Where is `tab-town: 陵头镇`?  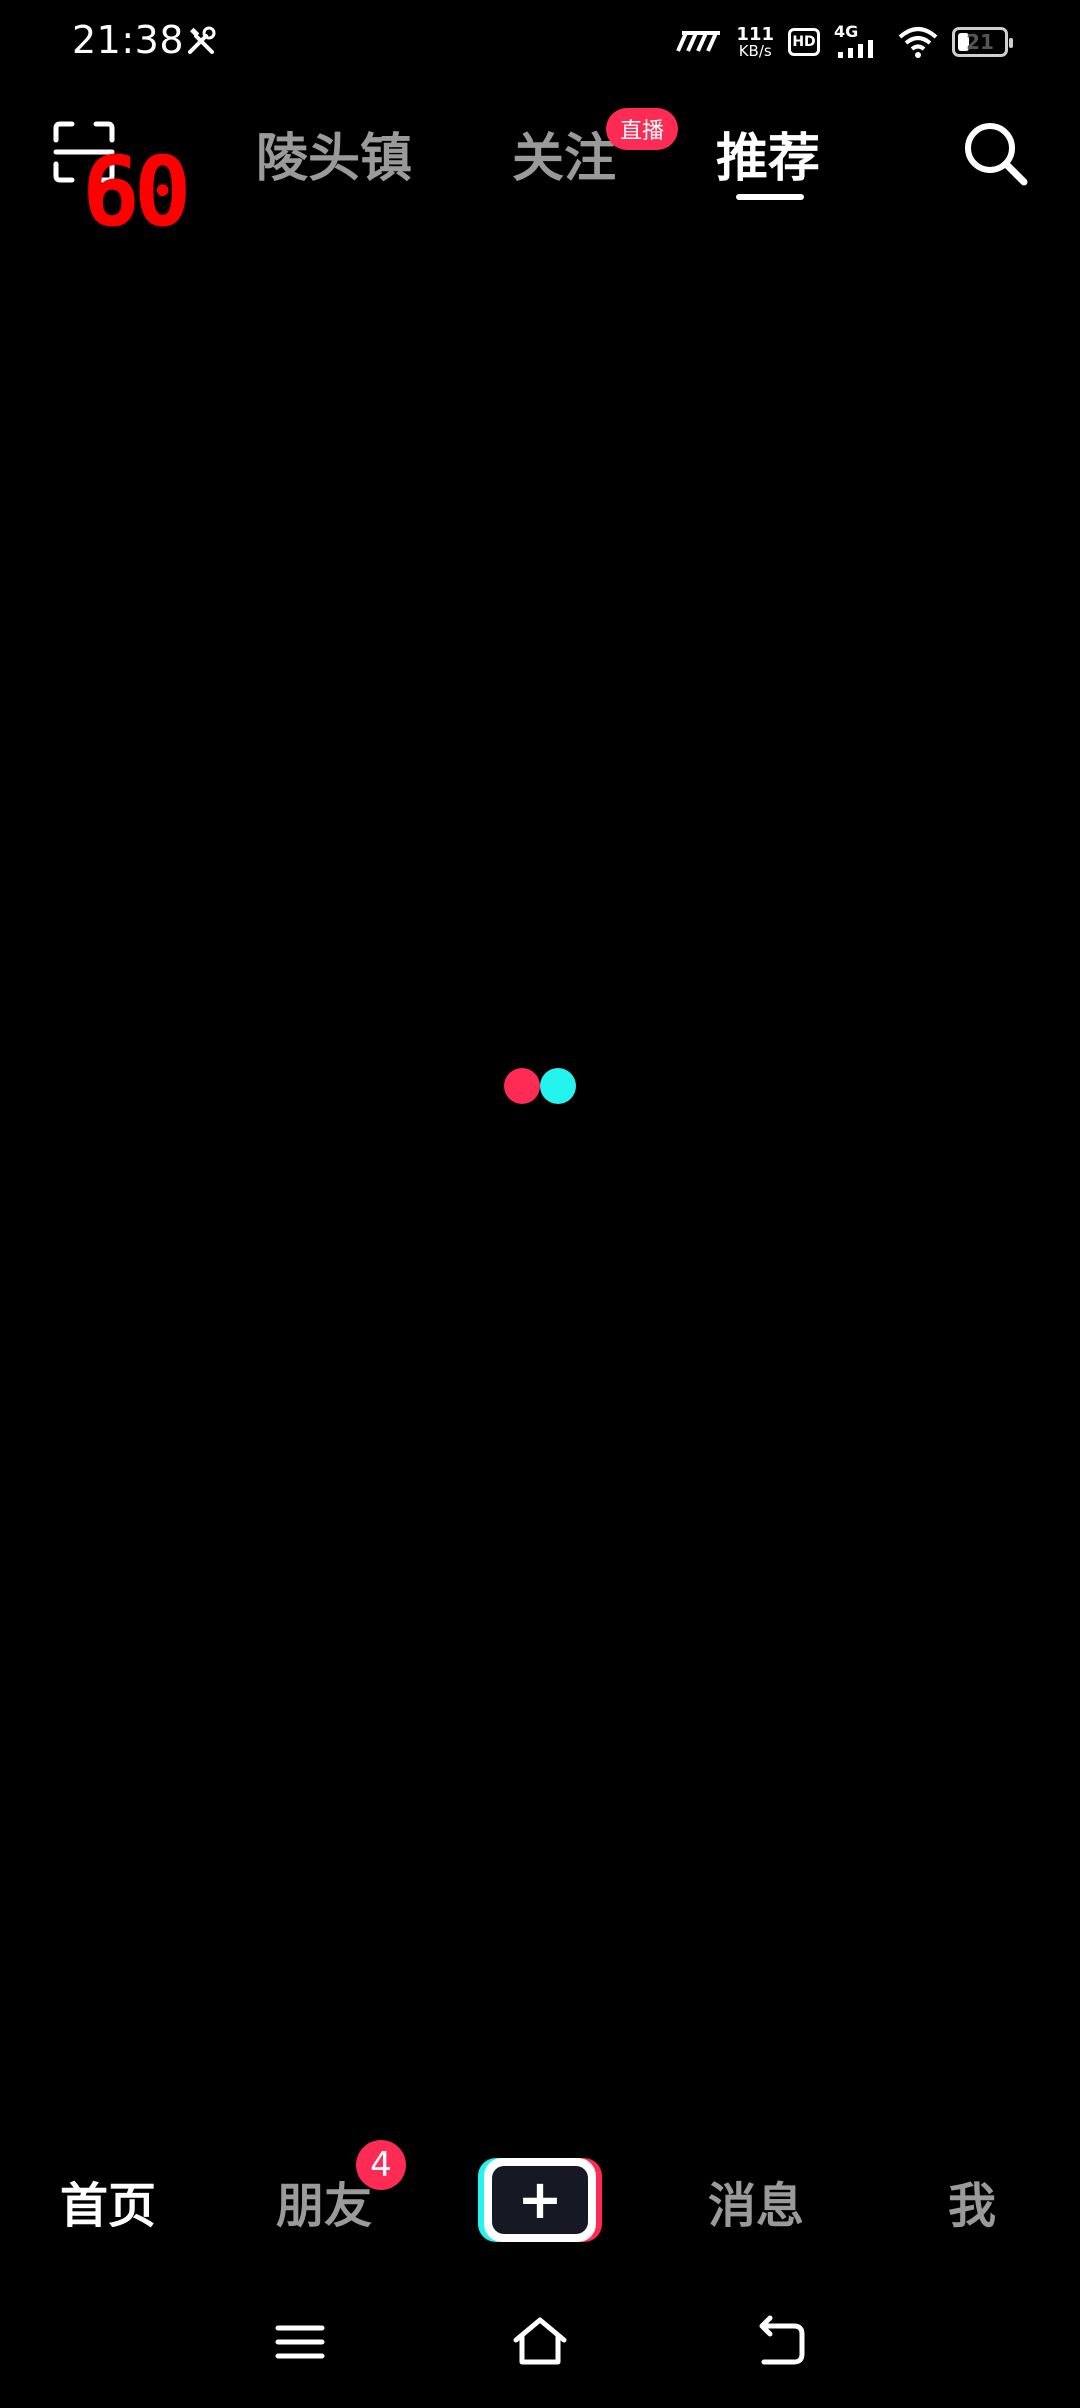
tab-town: 陵头镇 is located at coordinates (334, 153).